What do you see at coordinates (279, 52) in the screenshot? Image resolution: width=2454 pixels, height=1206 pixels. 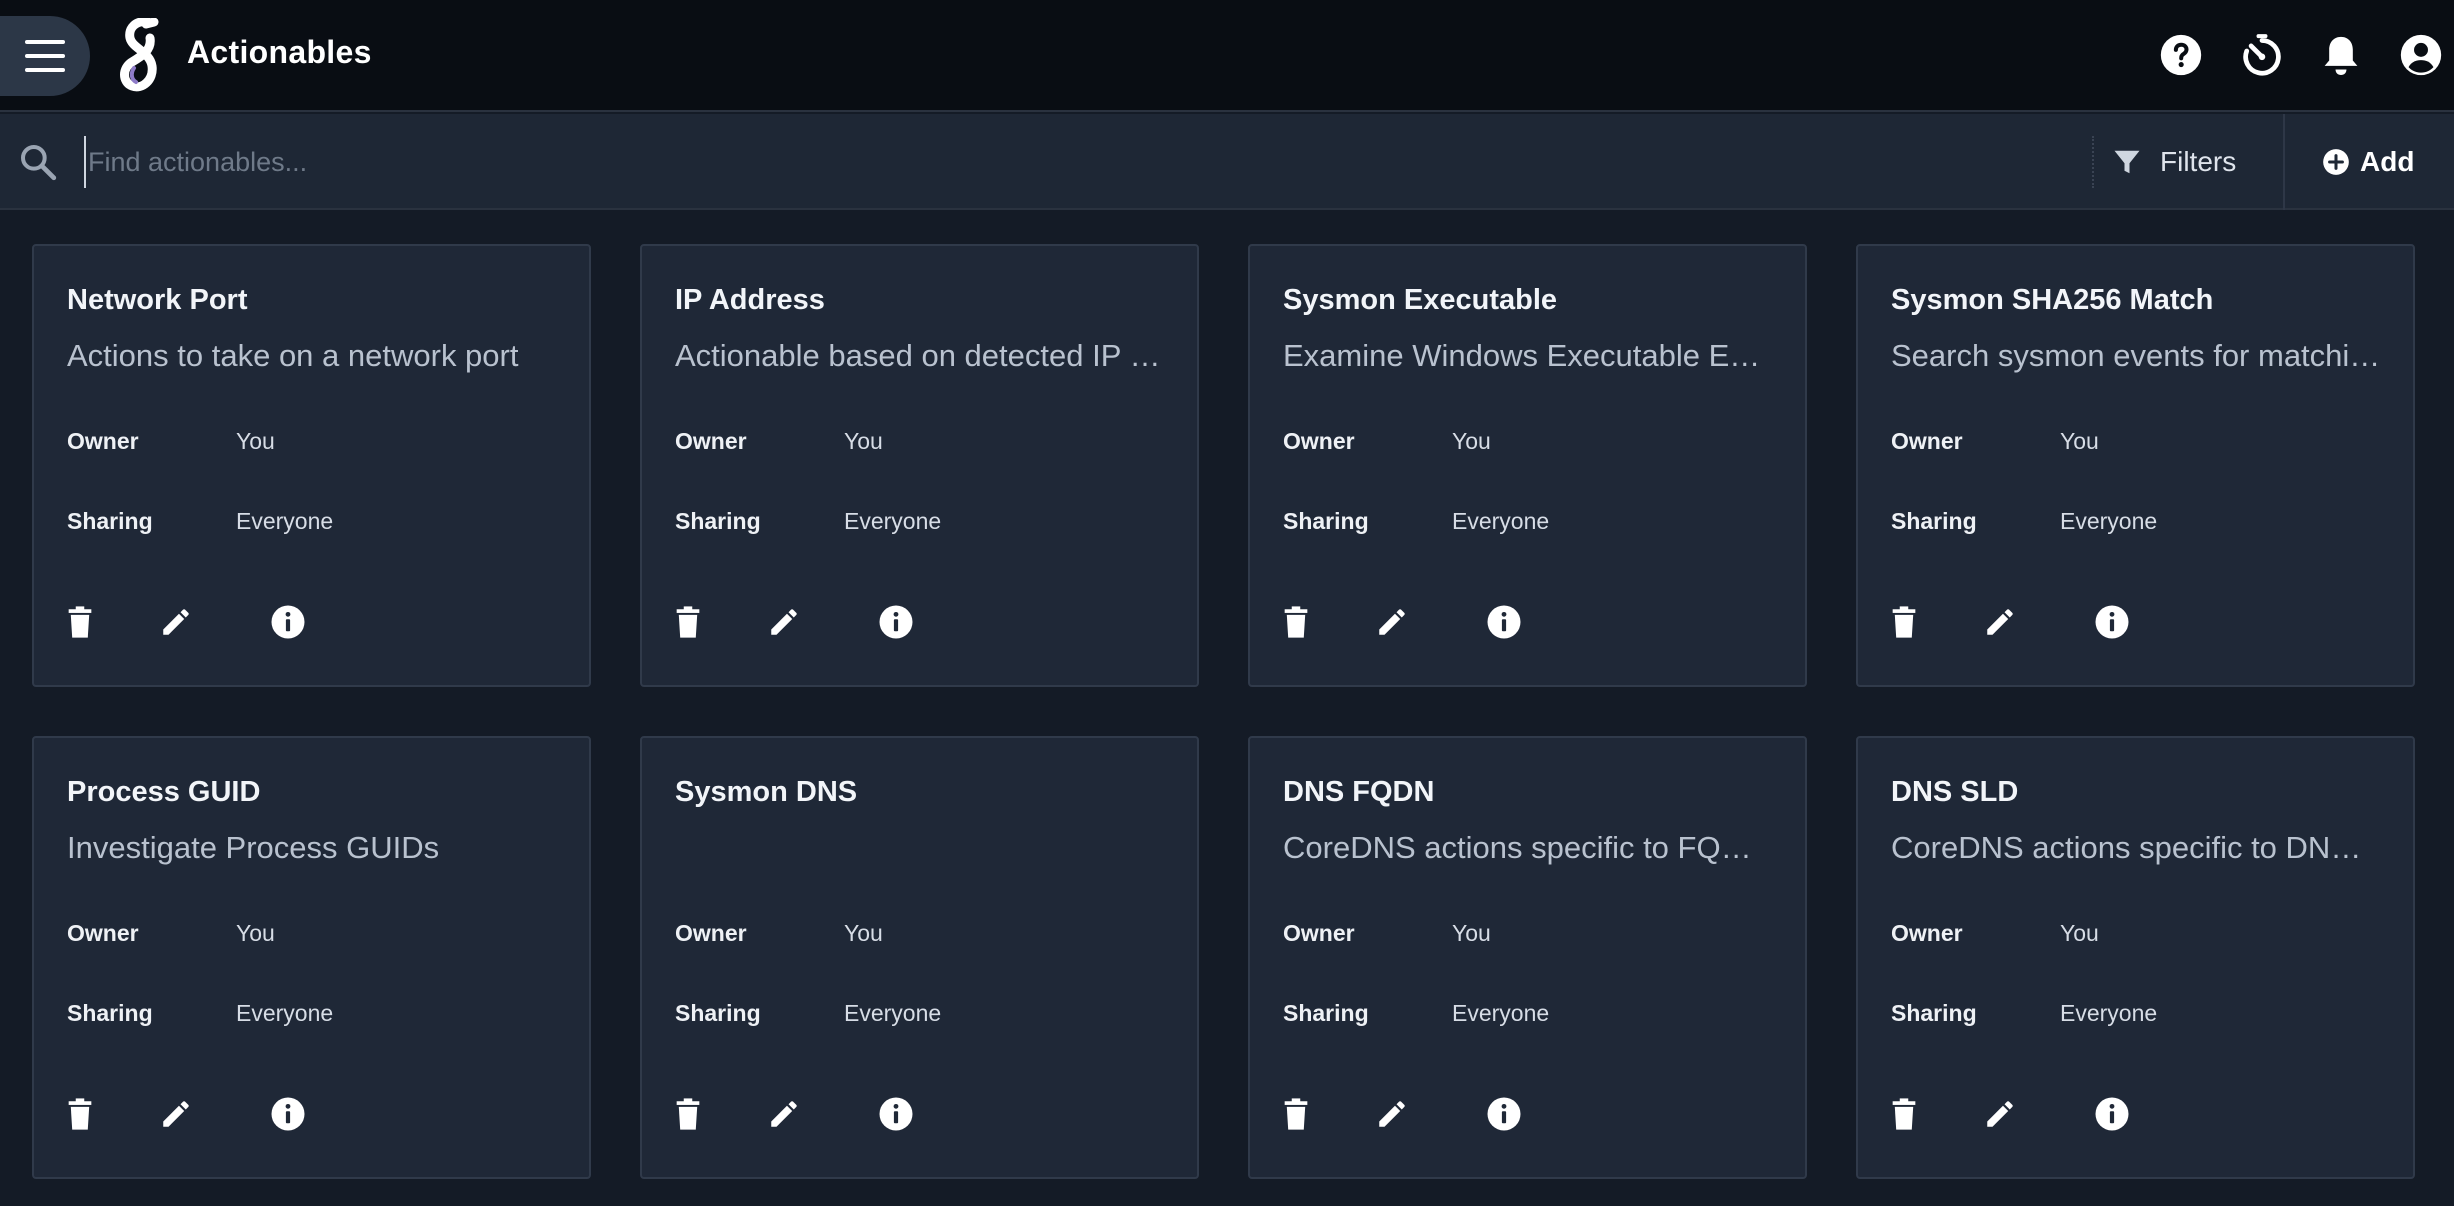 I see `page-title: Actionables` at bounding box center [279, 52].